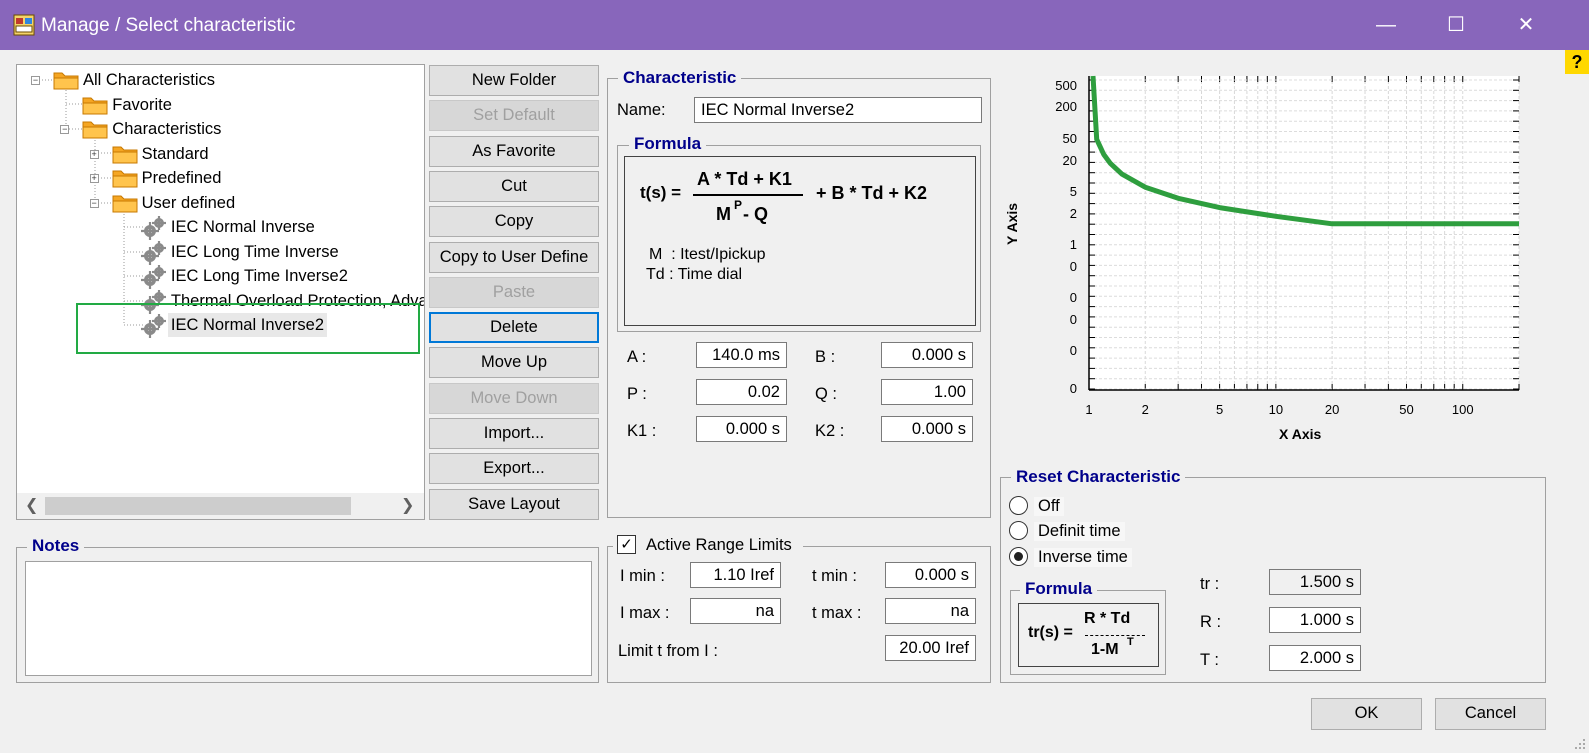  I want to click on t-max-input: na, so click(930, 611).